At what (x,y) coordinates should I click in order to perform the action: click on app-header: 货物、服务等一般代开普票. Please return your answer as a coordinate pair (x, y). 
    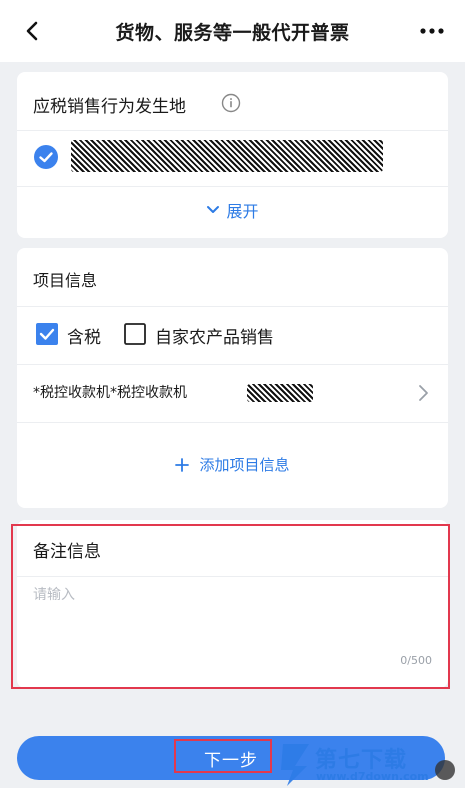
    Looking at the image, I should click on (232, 31).